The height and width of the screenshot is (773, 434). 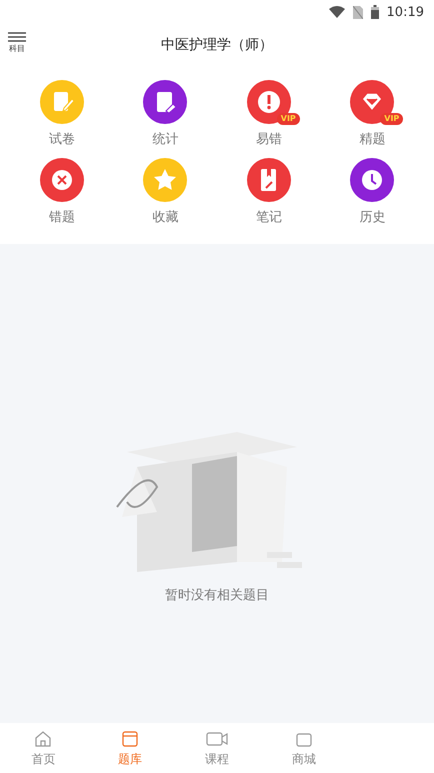 What do you see at coordinates (165, 114) in the screenshot?
I see `feature-button: 统计` at bounding box center [165, 114].